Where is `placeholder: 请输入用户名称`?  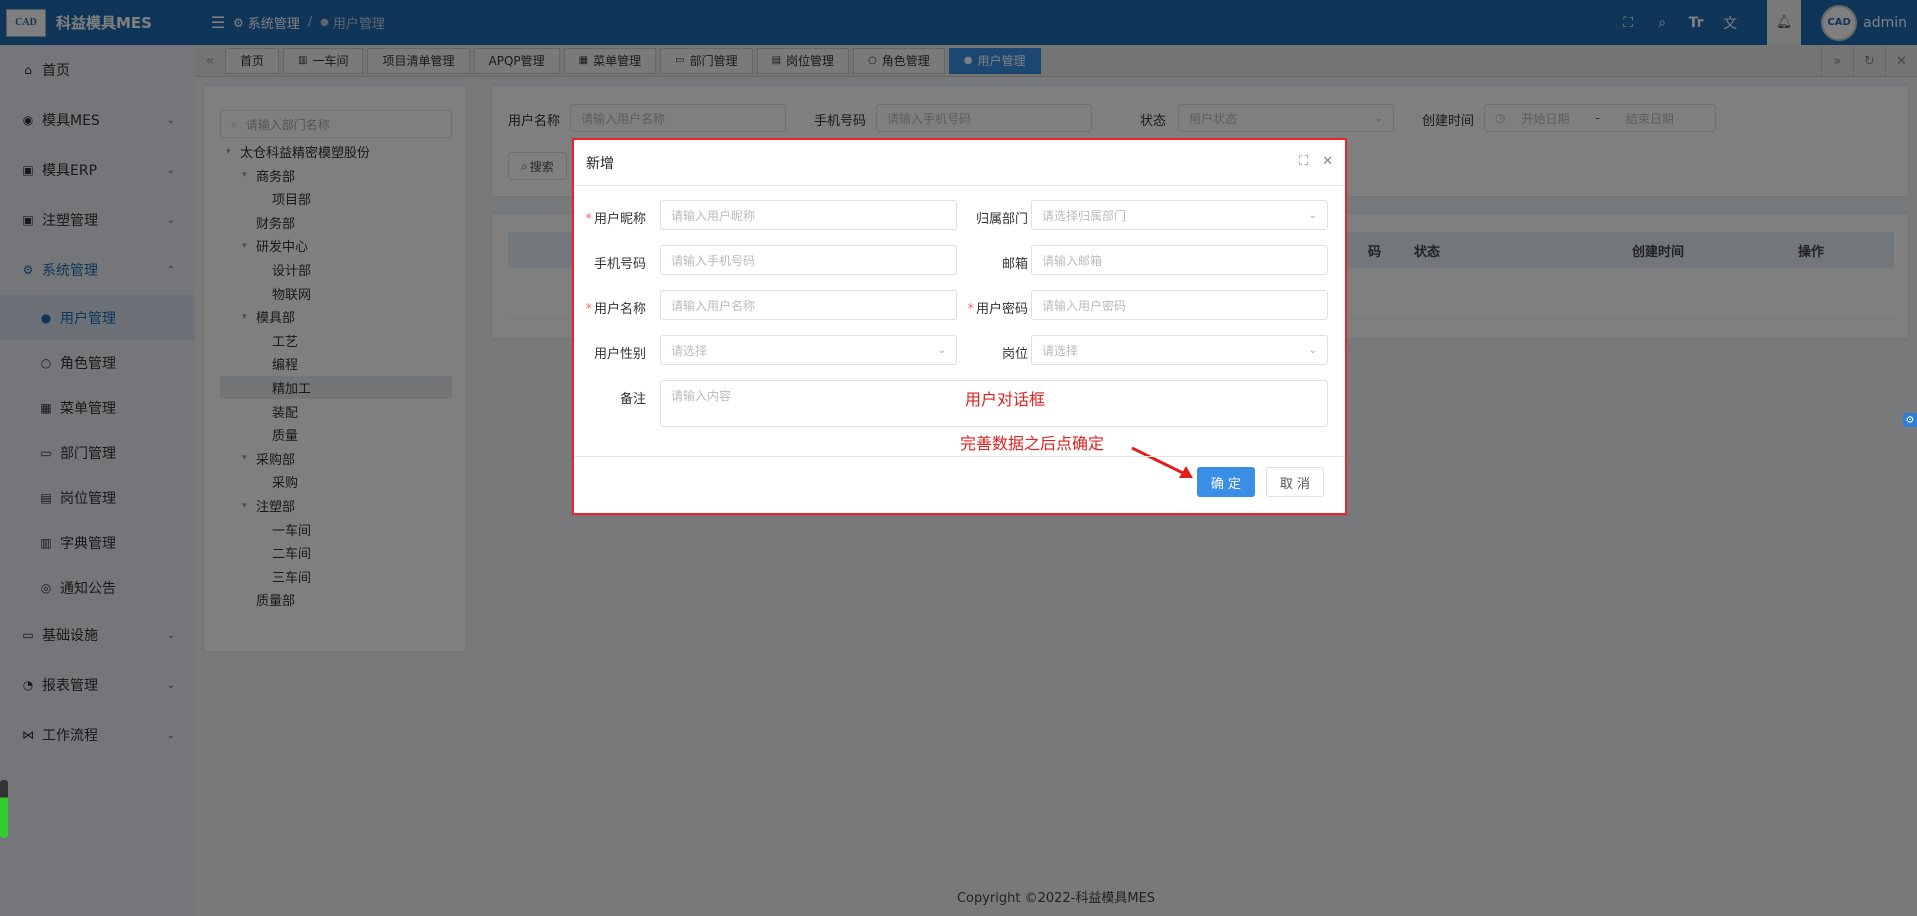
placeholder: 请输入用户名称 is located at coordinates (713, 305).